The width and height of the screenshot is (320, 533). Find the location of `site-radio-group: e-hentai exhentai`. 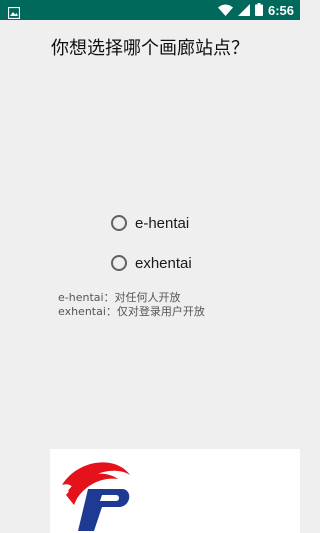

site-radio-group: e-hentai exhentai is located at coordinates (191, 252).